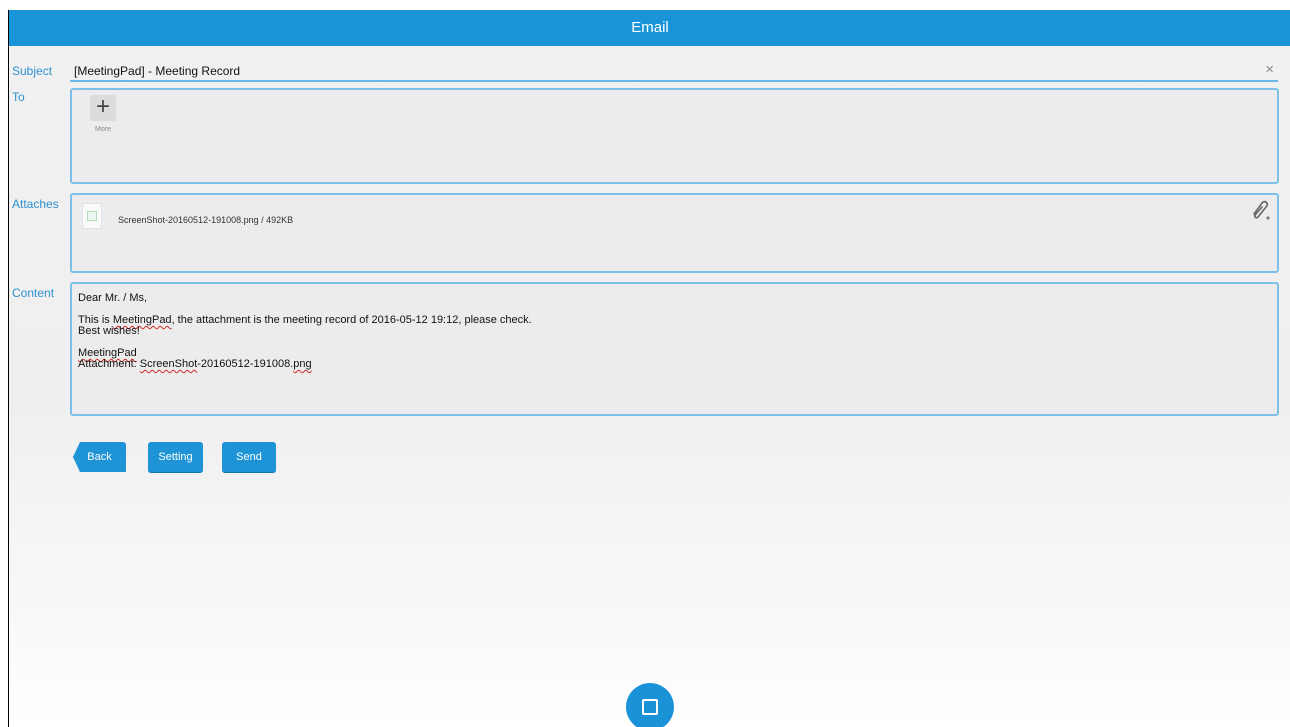 Image resolution: width=1290 pixels, height=727 pixels. What do you see at coordinates (674, 136) in the screenshot?
I see `to-field: + More` at bounding box center [674, 136].